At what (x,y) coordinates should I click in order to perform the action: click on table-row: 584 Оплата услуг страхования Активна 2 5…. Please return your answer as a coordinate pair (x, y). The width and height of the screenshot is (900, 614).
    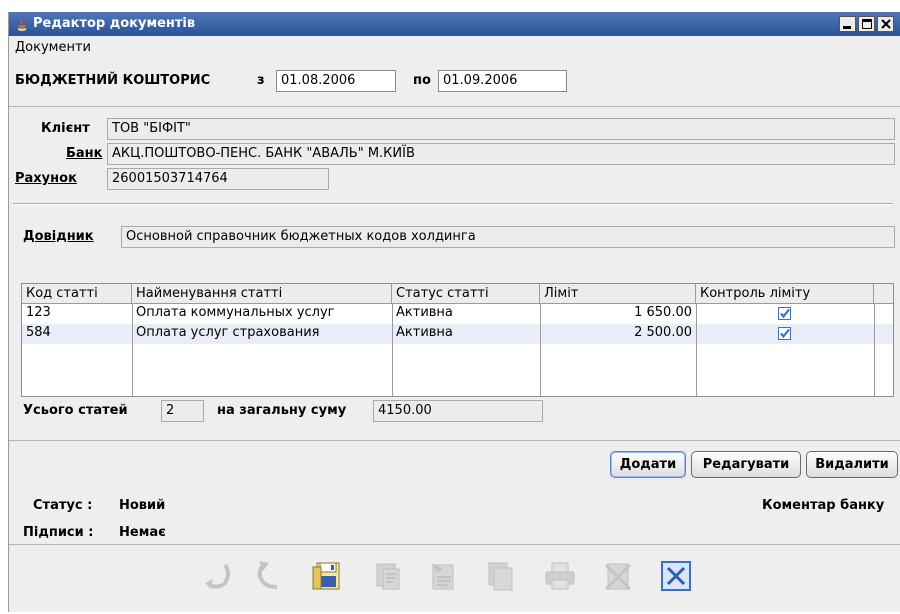
    Looking at the image, I should click on (457, 334).